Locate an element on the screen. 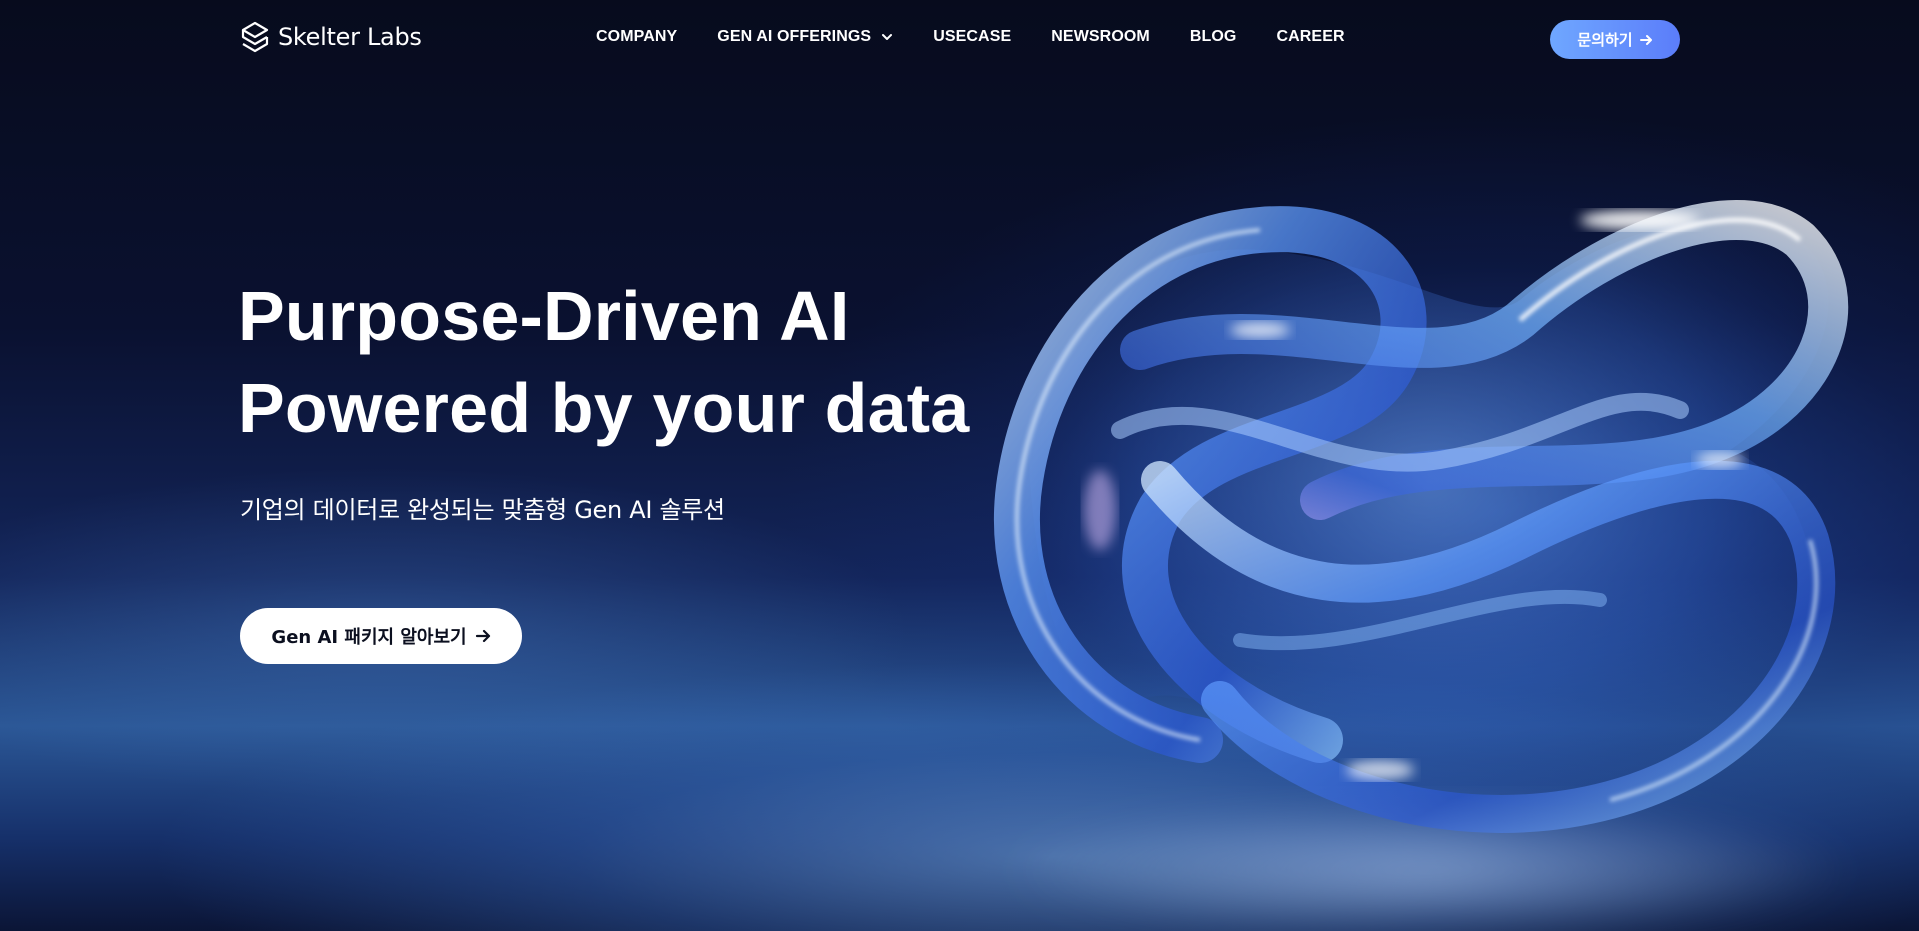 Image resolution: width=1919 pixels, height=931 pixels. nav-item-label: NEWSROOM is located at coordinates (1100, 36).